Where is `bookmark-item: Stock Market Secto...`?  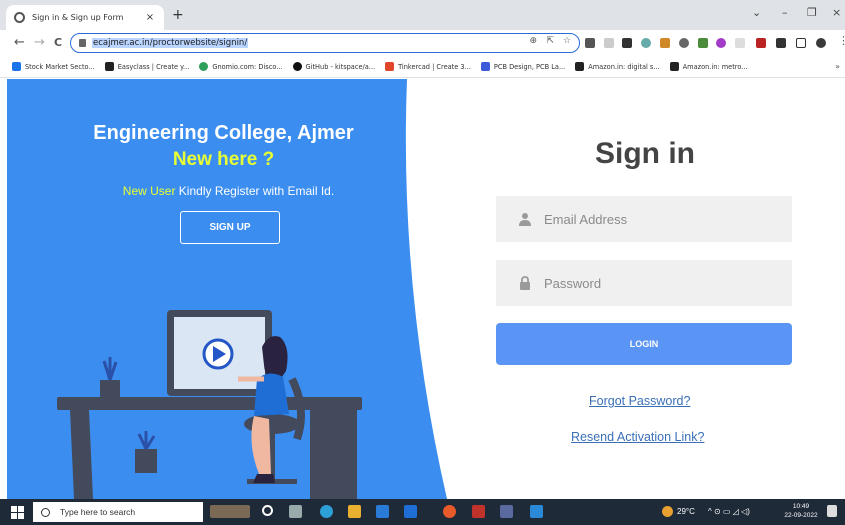 bookmark-item: Stock Market Secto... is located at coordinates (53, 66).